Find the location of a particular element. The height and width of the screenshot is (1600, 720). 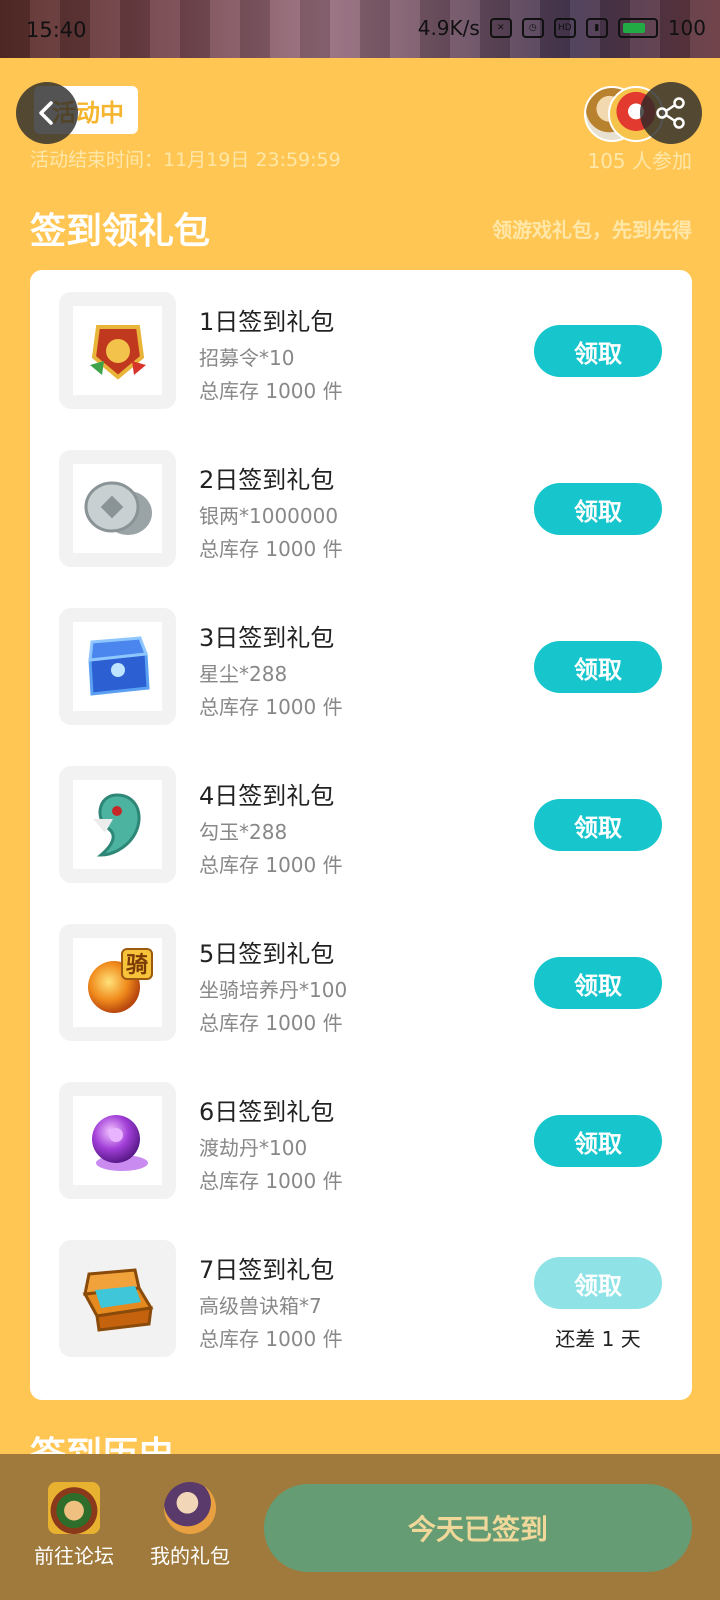

forum-link: 前往论坛 is located at coordinates (74, 1525).